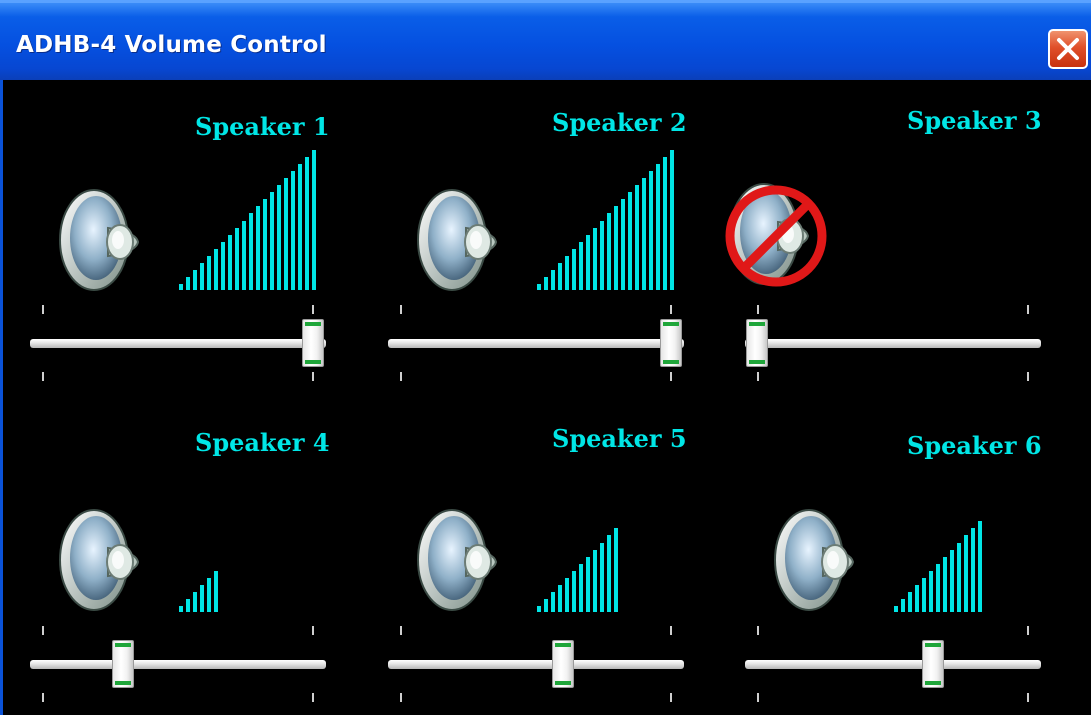 The width and height of the screenshot is (1091, 715). What do you see at coordinates (262, 442) in the screenshot?
I see `speaker-label: Speaker 4` at bounding box center [262, 442].